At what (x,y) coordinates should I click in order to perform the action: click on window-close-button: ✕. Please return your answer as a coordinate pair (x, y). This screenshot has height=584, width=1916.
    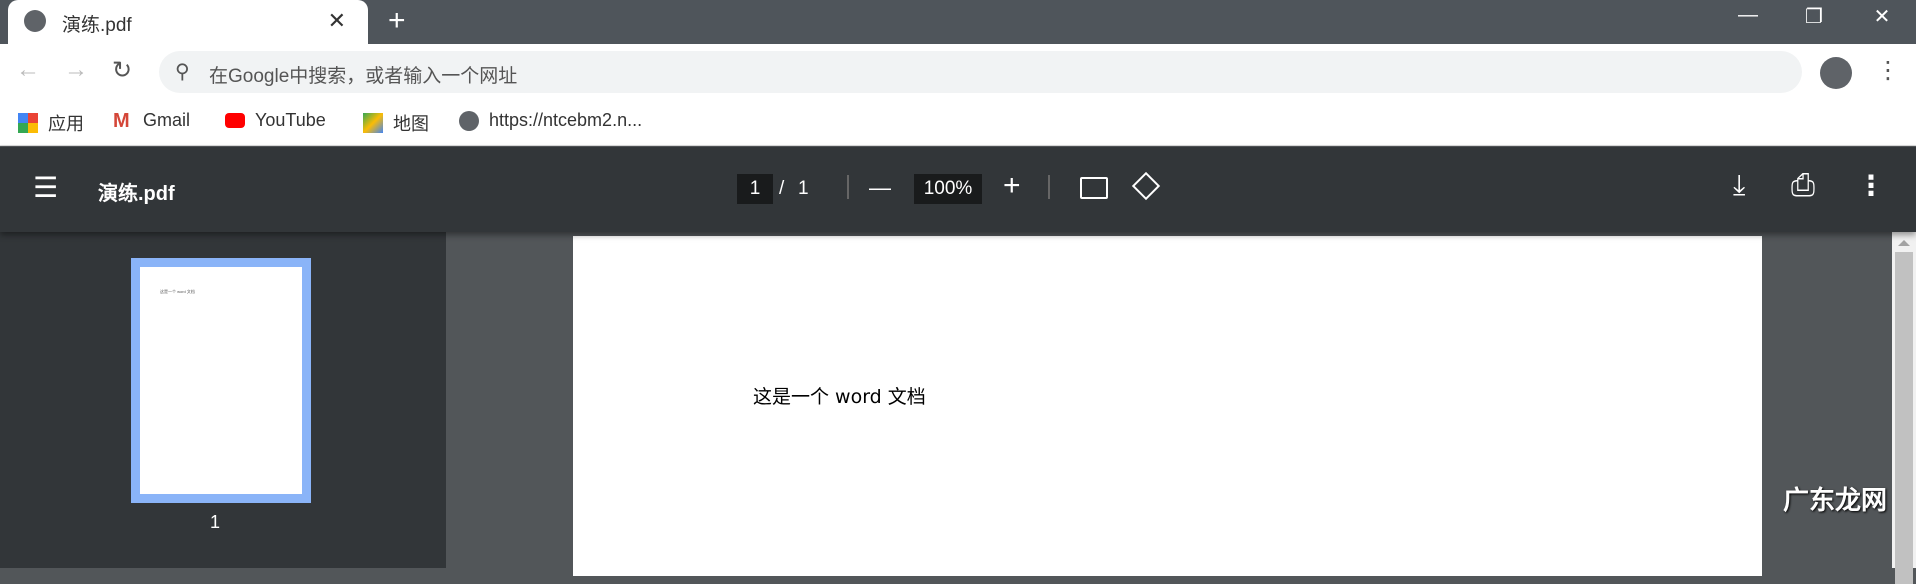
    Looking at the image, I should click on (1882, 16).